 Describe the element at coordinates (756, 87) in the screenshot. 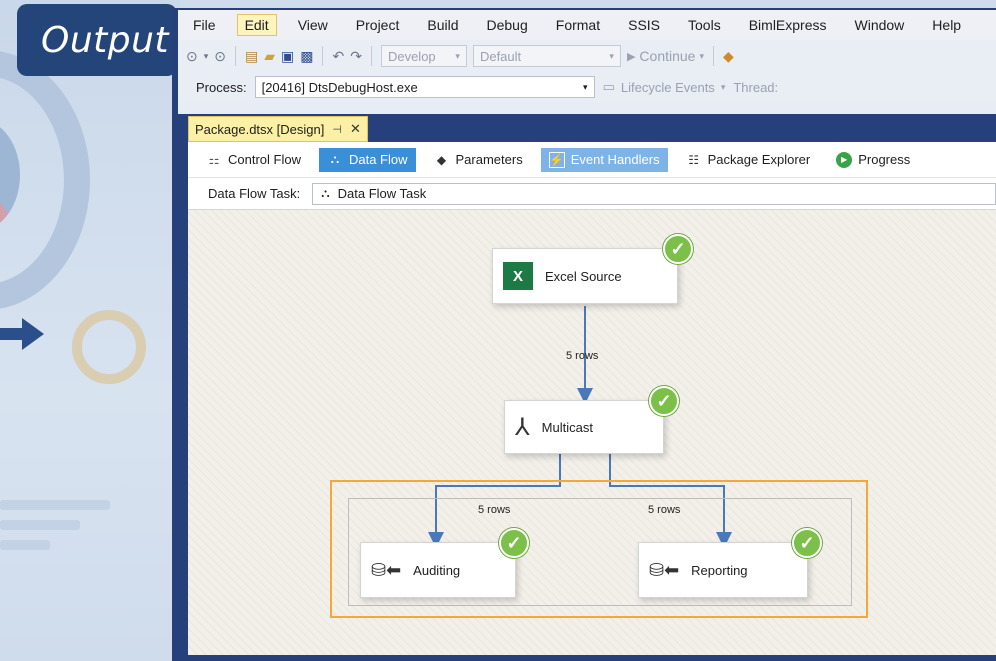

I see `thread-label: Thread:` at that location.